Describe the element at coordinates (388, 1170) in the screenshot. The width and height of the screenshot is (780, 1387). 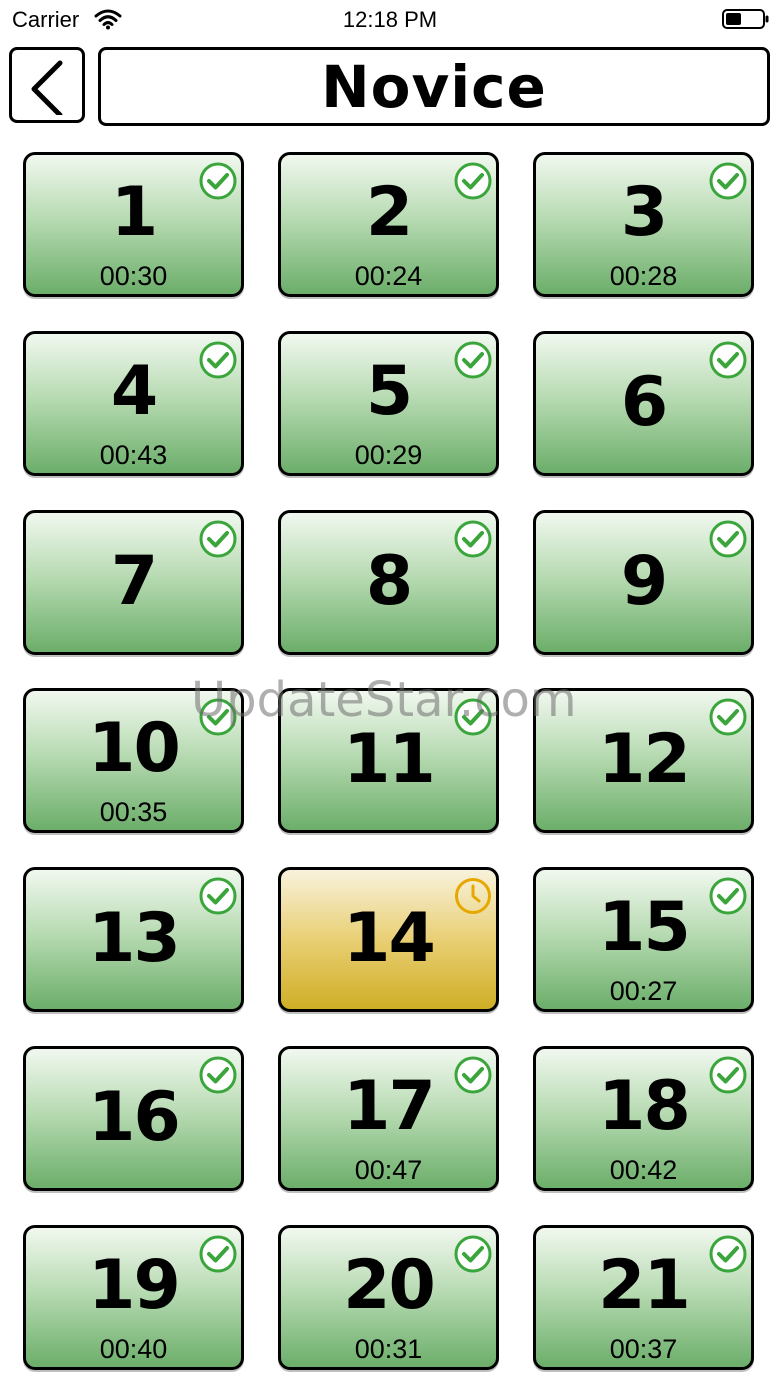
I see `level-best-time: 00:47` at that location.